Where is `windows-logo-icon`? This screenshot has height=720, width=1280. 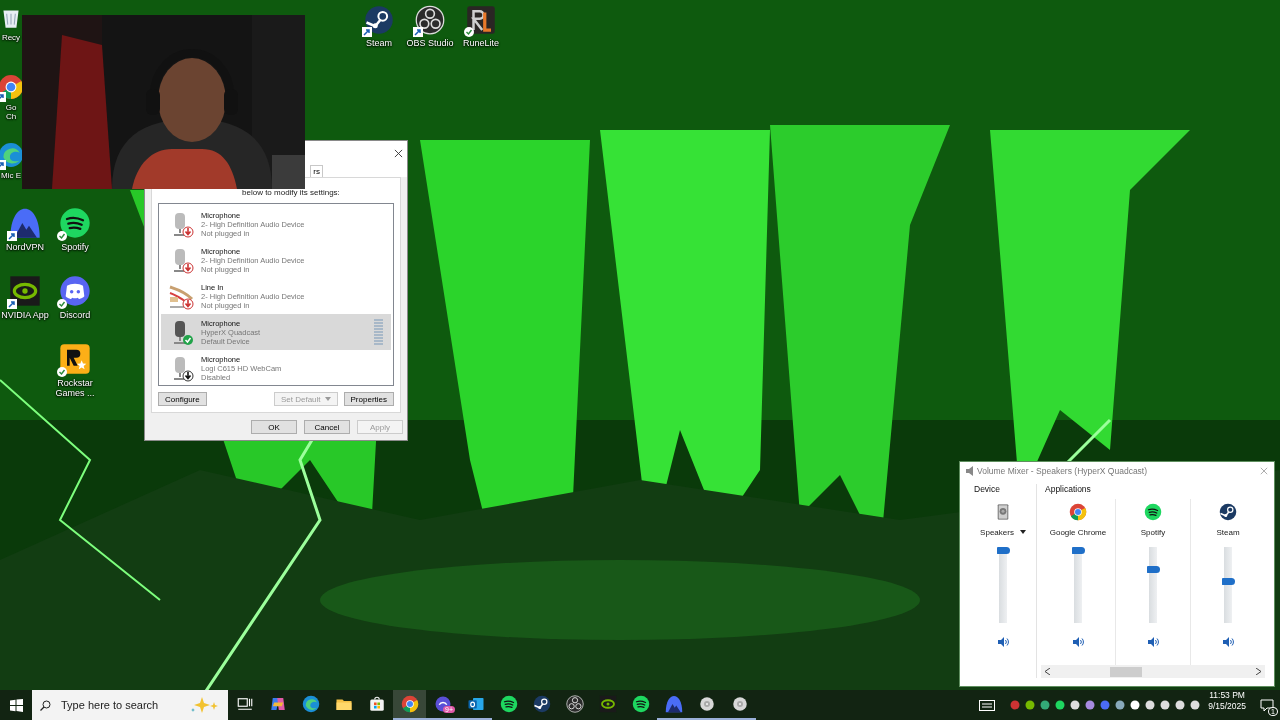
windows-logo-icon is located at coordinates (16, 705).